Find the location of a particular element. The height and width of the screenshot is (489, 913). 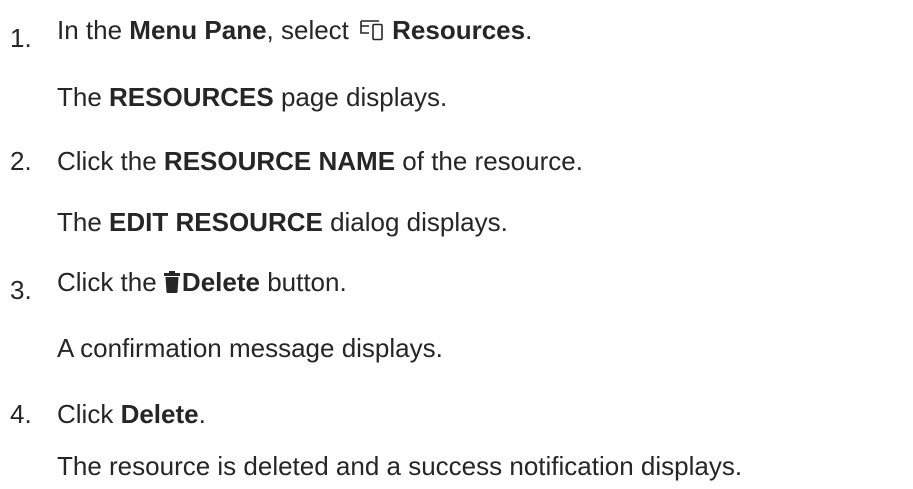

step-1-instruction-mid: , select is located at coordinates (311, 30).